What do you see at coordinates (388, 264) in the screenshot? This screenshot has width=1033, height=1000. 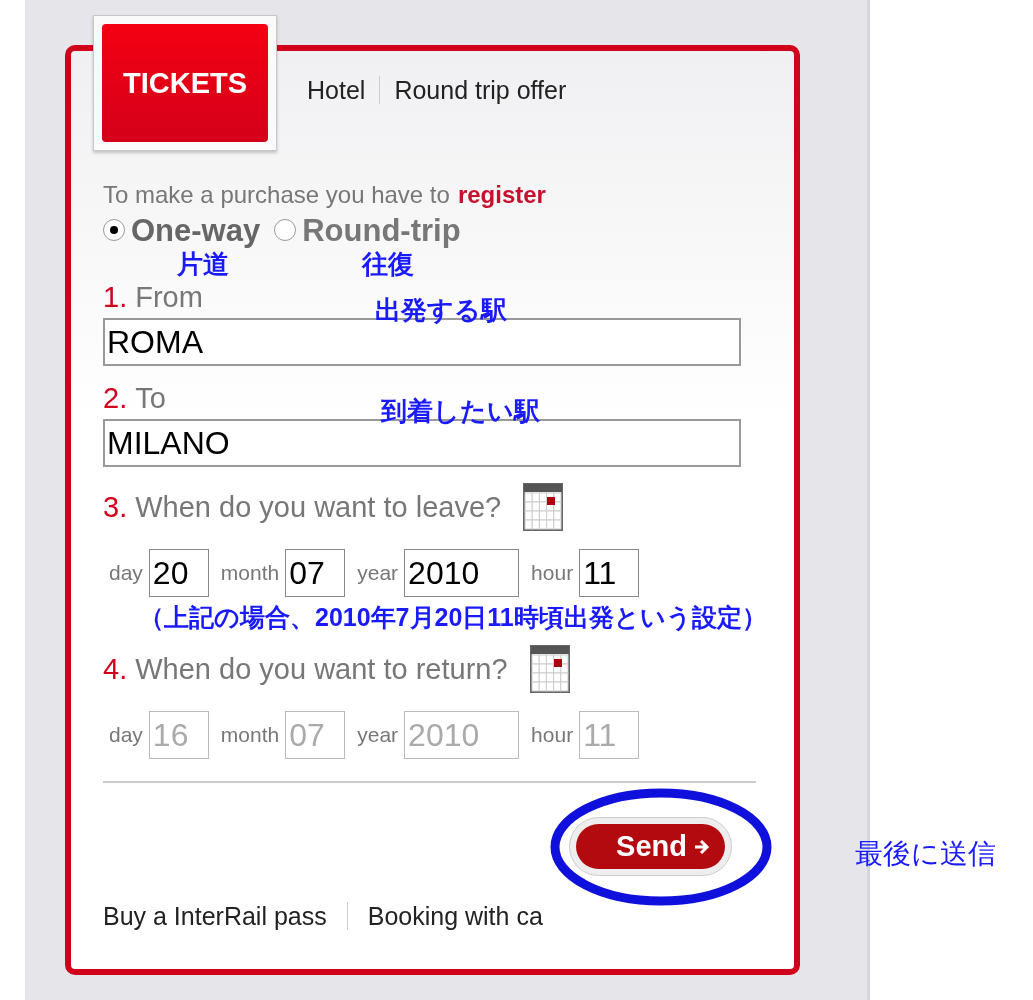 I see `annotation-text: 往復` at bounding box center [388, 264].